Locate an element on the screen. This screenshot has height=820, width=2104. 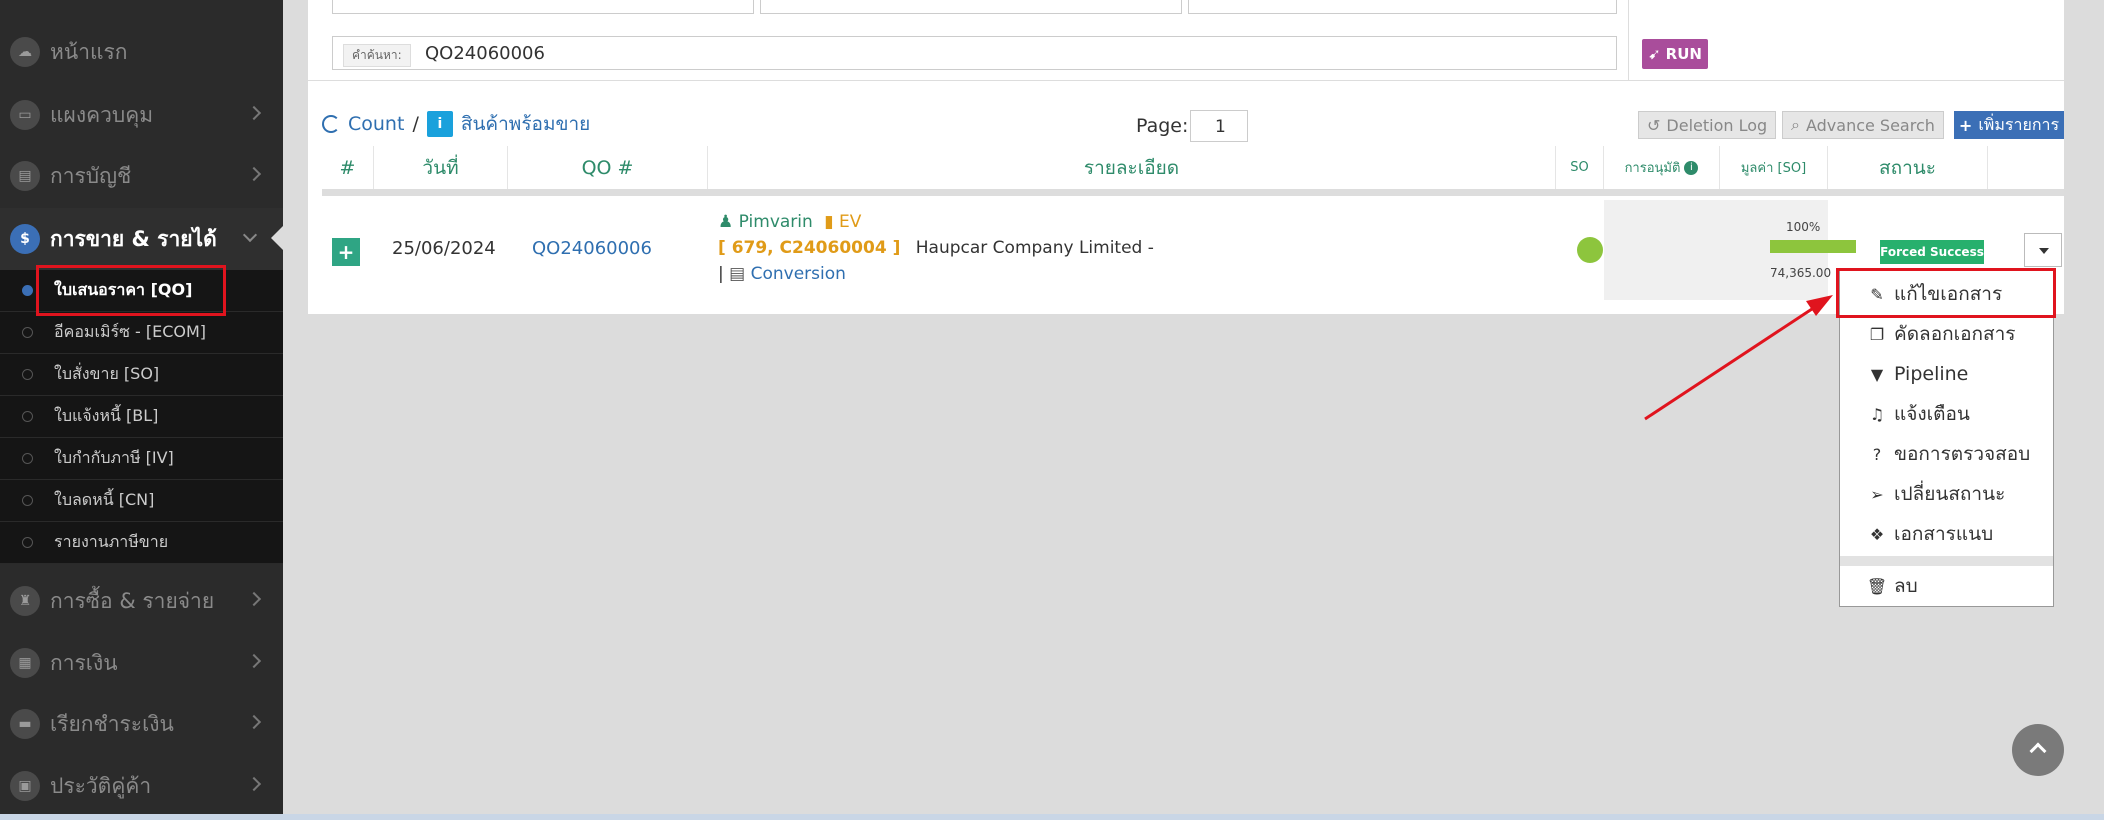
deletion-log-button: ↺ Deletion Log is located at coordinates (1707, 125).